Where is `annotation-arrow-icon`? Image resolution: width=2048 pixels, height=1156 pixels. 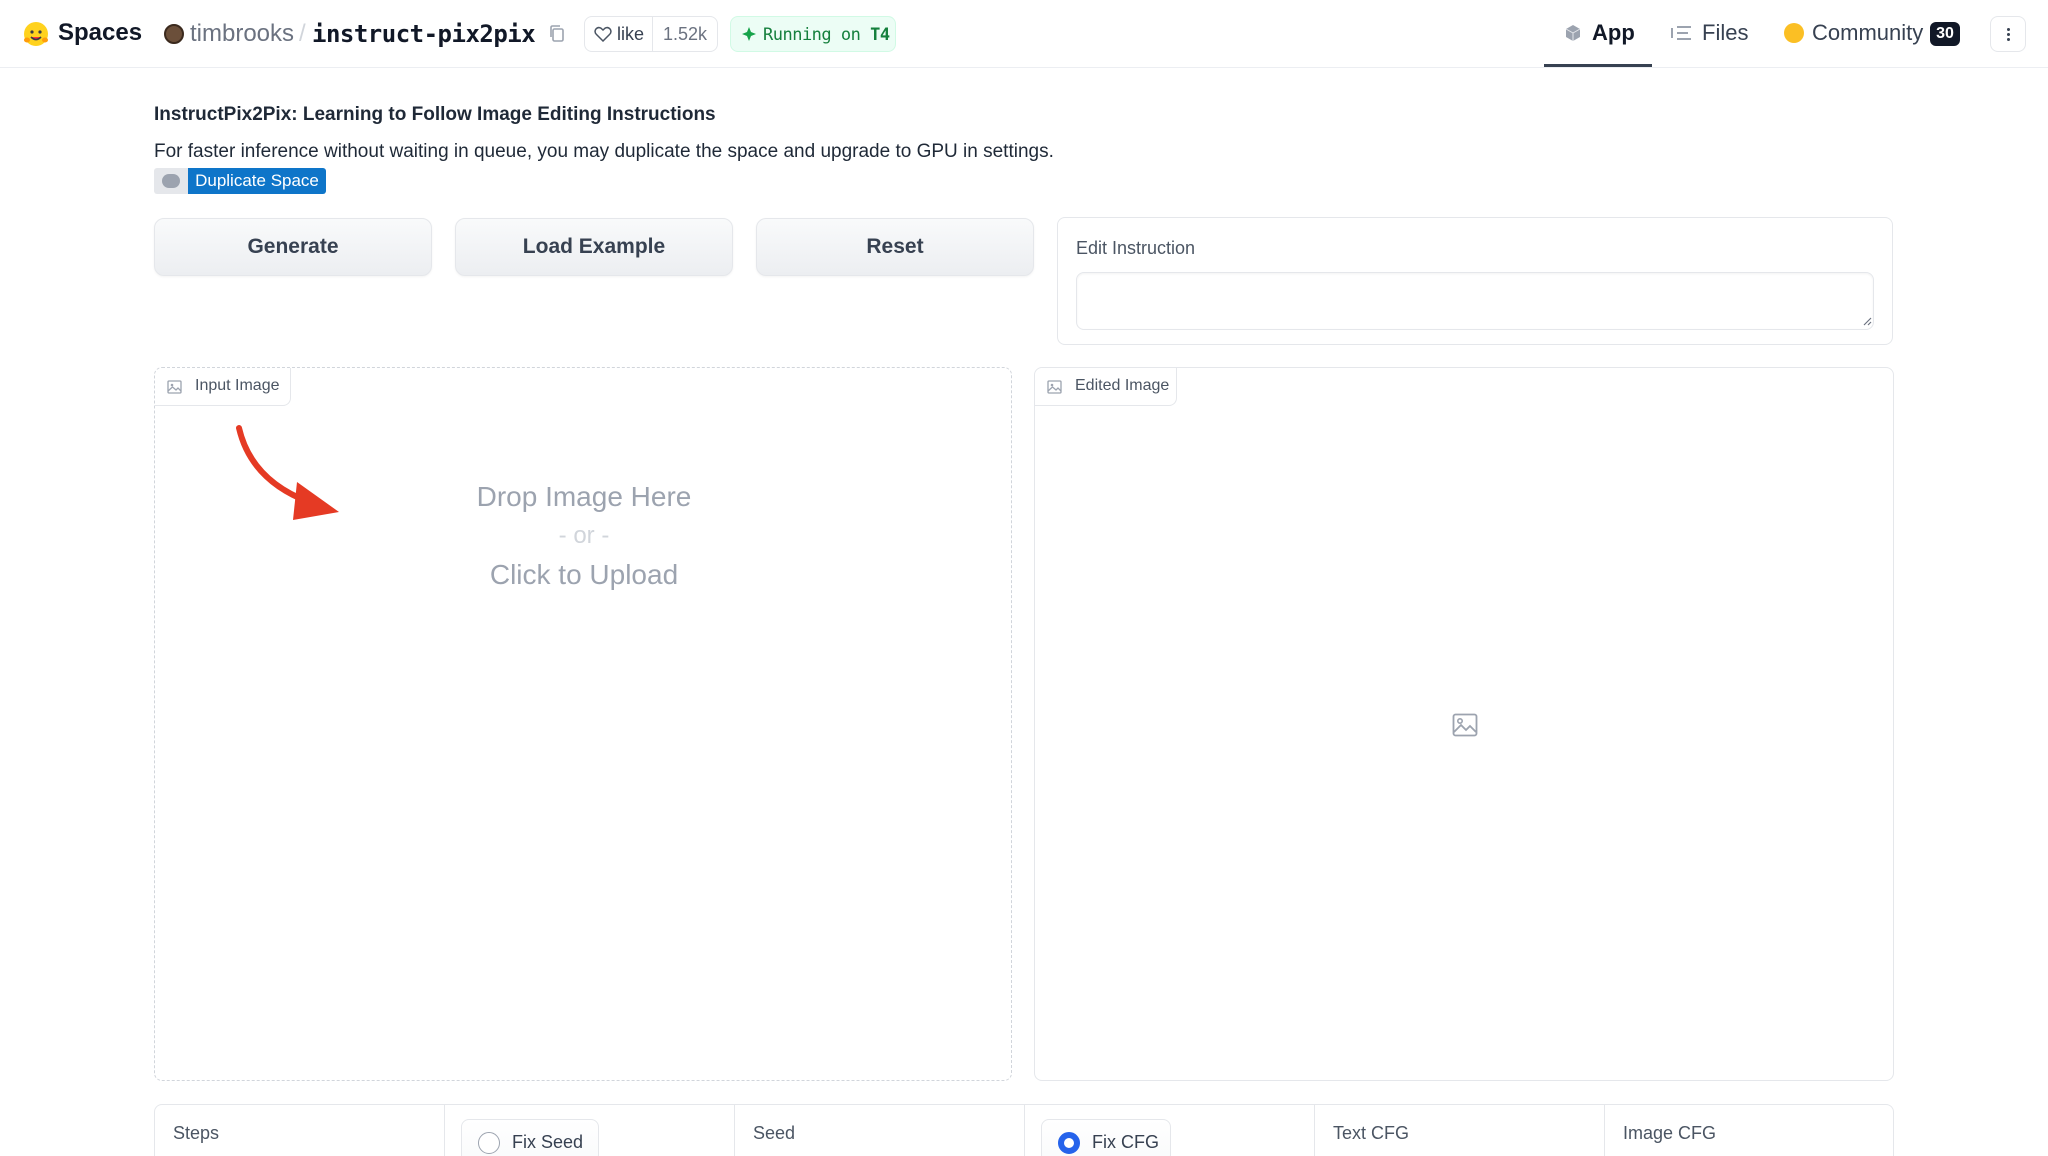
annotation-arrow-icon is located at coordinates (287, 472).